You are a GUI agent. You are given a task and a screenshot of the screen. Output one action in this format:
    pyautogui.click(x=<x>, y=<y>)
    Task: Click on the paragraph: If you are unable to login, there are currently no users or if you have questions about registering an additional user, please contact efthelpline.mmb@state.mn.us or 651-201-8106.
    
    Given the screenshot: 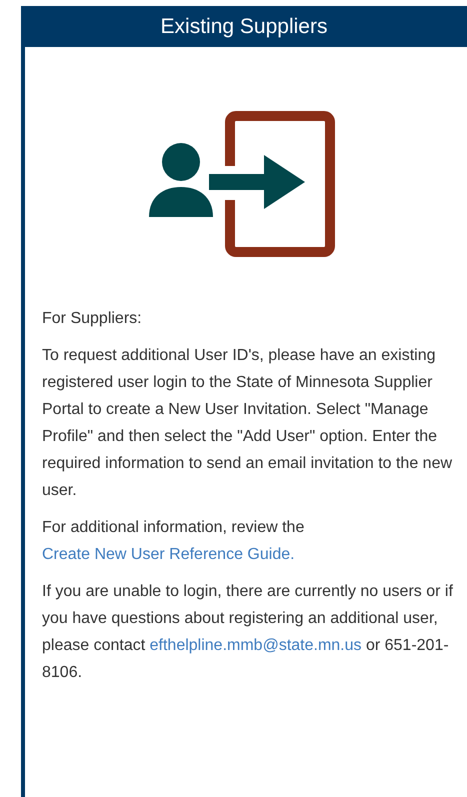 What is the action you would take?
    pyautogui.click(x=248, y=632)
    